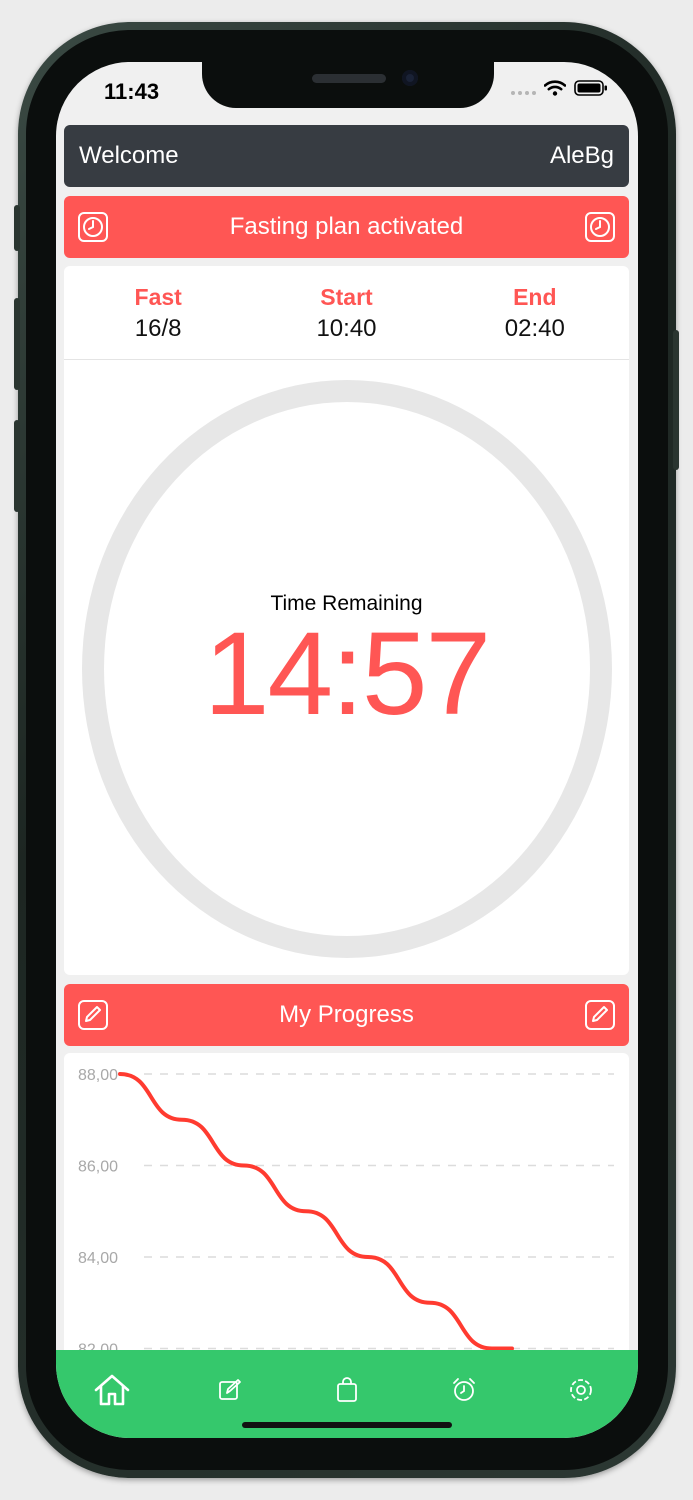 This screenshot has height=1500, width=693. I want to click on plan-summary: Fast 16/8 Start 10:40 End 02:40, so click(346, 313).